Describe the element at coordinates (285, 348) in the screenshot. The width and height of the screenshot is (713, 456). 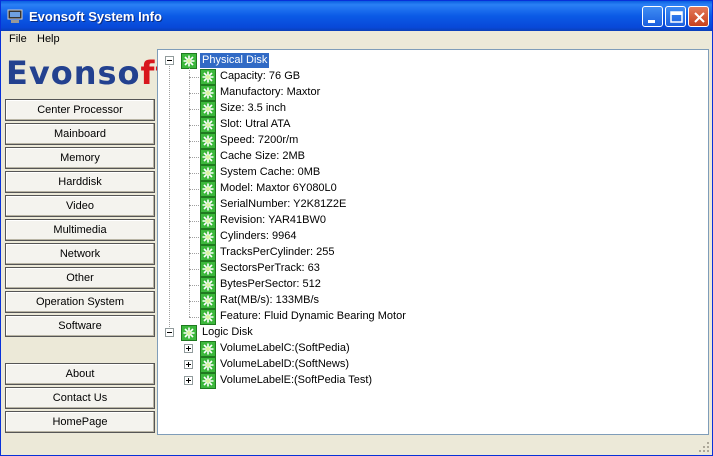
I see `volume-label: VolumeLabelC:(SoftPedia)` at that location.